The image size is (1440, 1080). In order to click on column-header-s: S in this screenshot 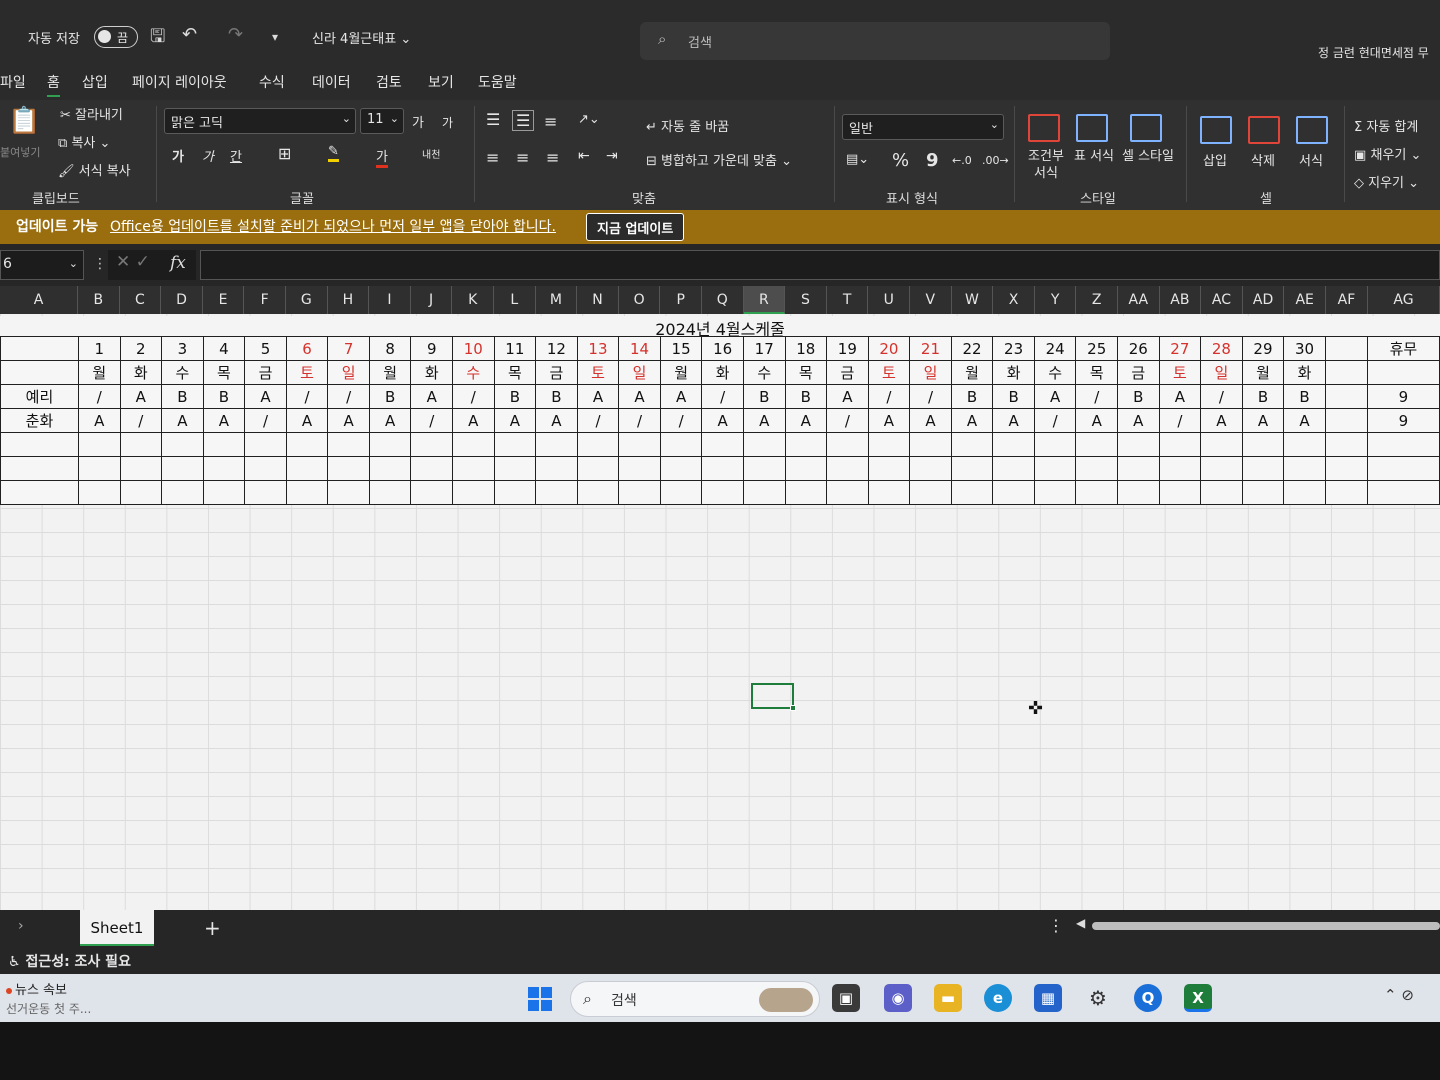, I will do `click(806, 300)`.